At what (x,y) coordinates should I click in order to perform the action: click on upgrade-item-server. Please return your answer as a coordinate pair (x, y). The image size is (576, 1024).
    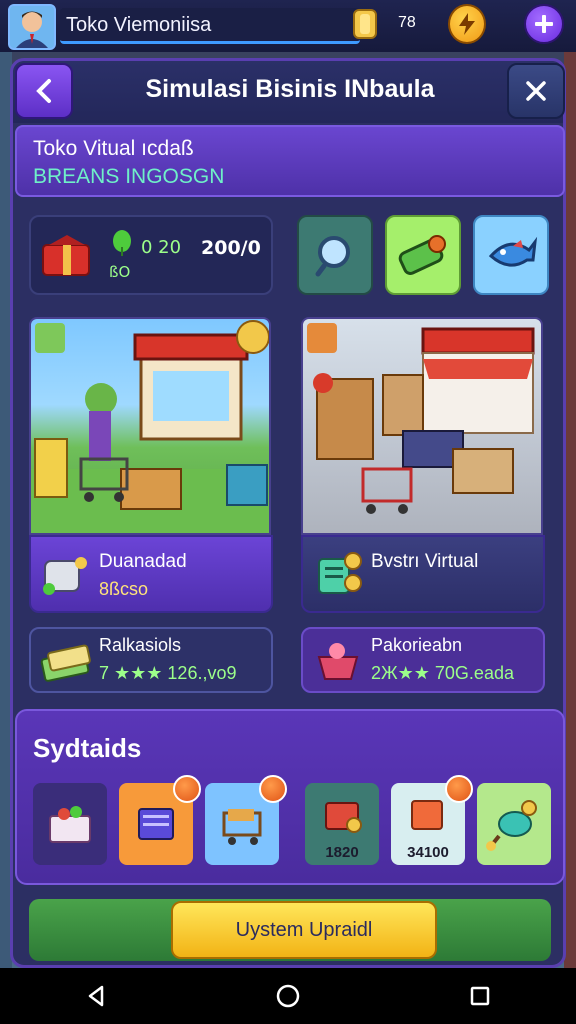
    Looking at the image, I should click on (160, 820).